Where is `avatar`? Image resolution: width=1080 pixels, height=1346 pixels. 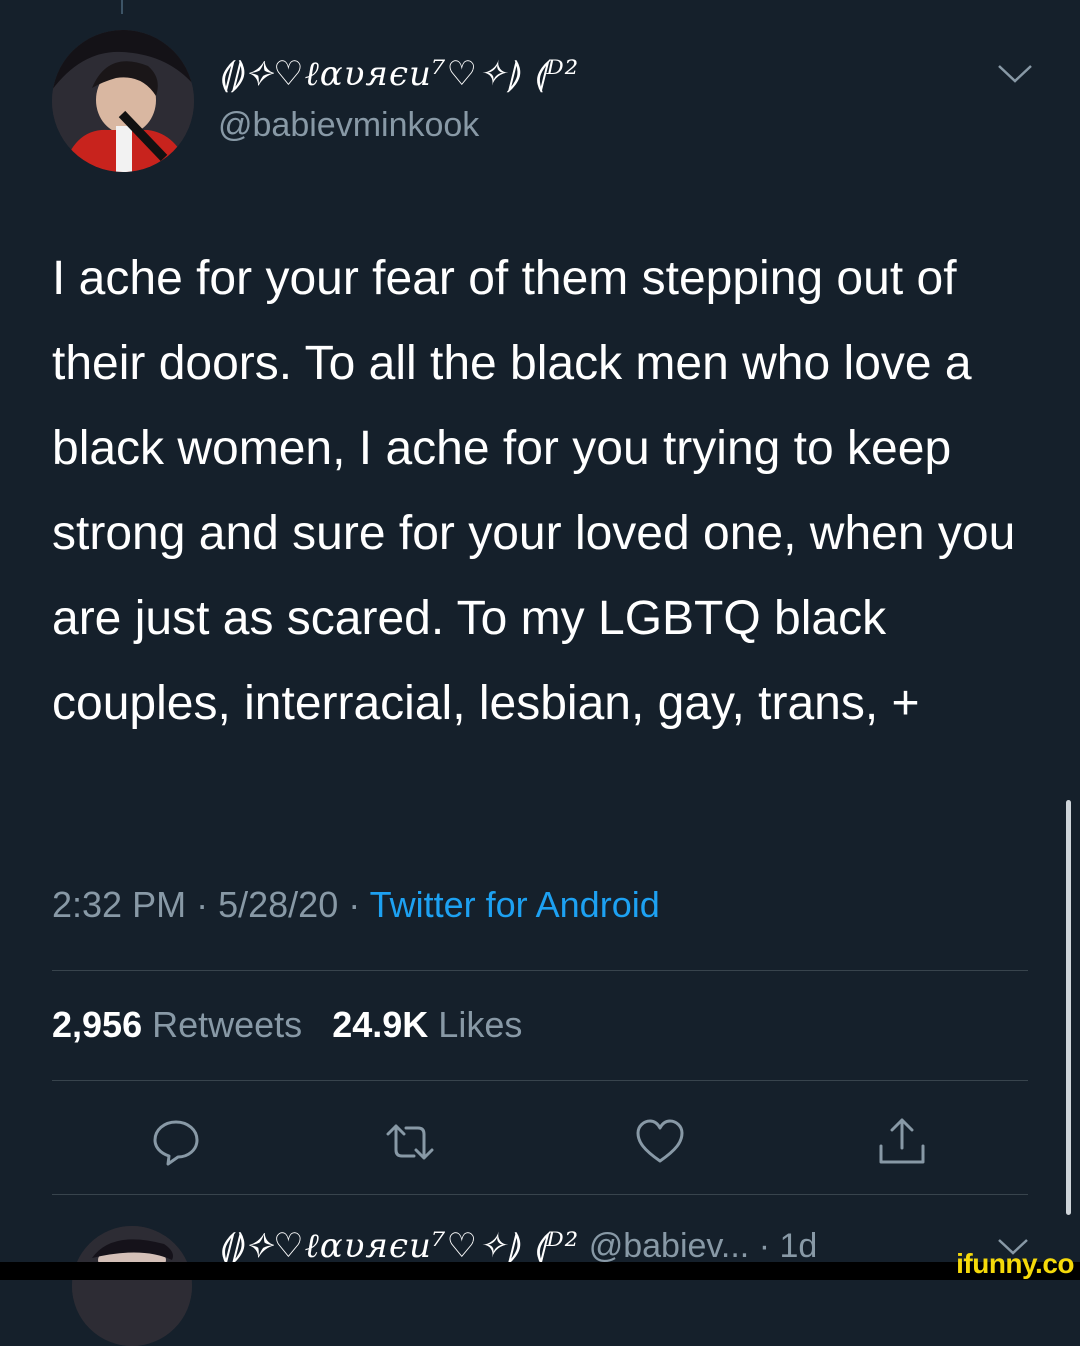
avatar is located at coordinates (123, 101).